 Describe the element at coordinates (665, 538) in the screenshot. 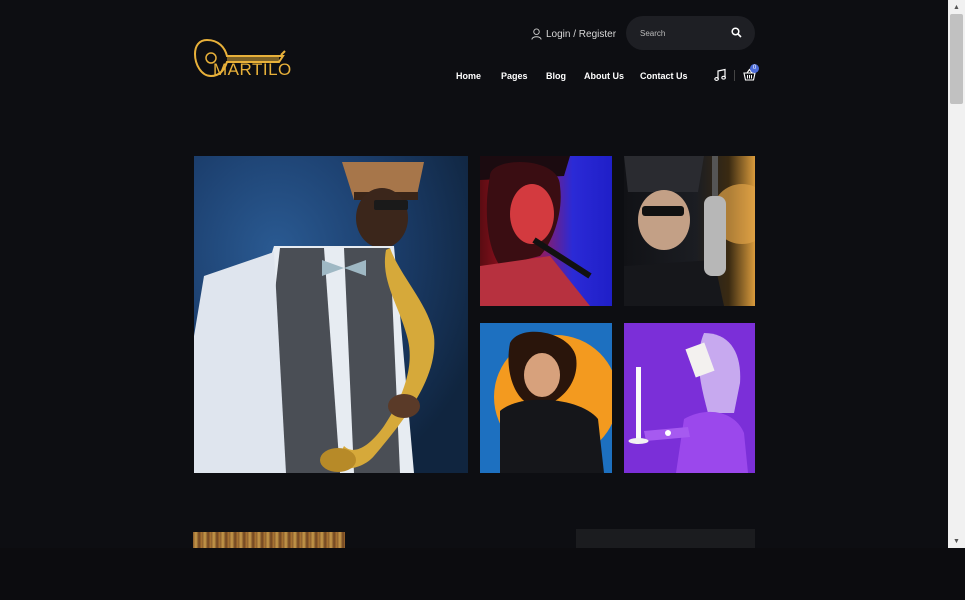

I see `content-panel` at that location.